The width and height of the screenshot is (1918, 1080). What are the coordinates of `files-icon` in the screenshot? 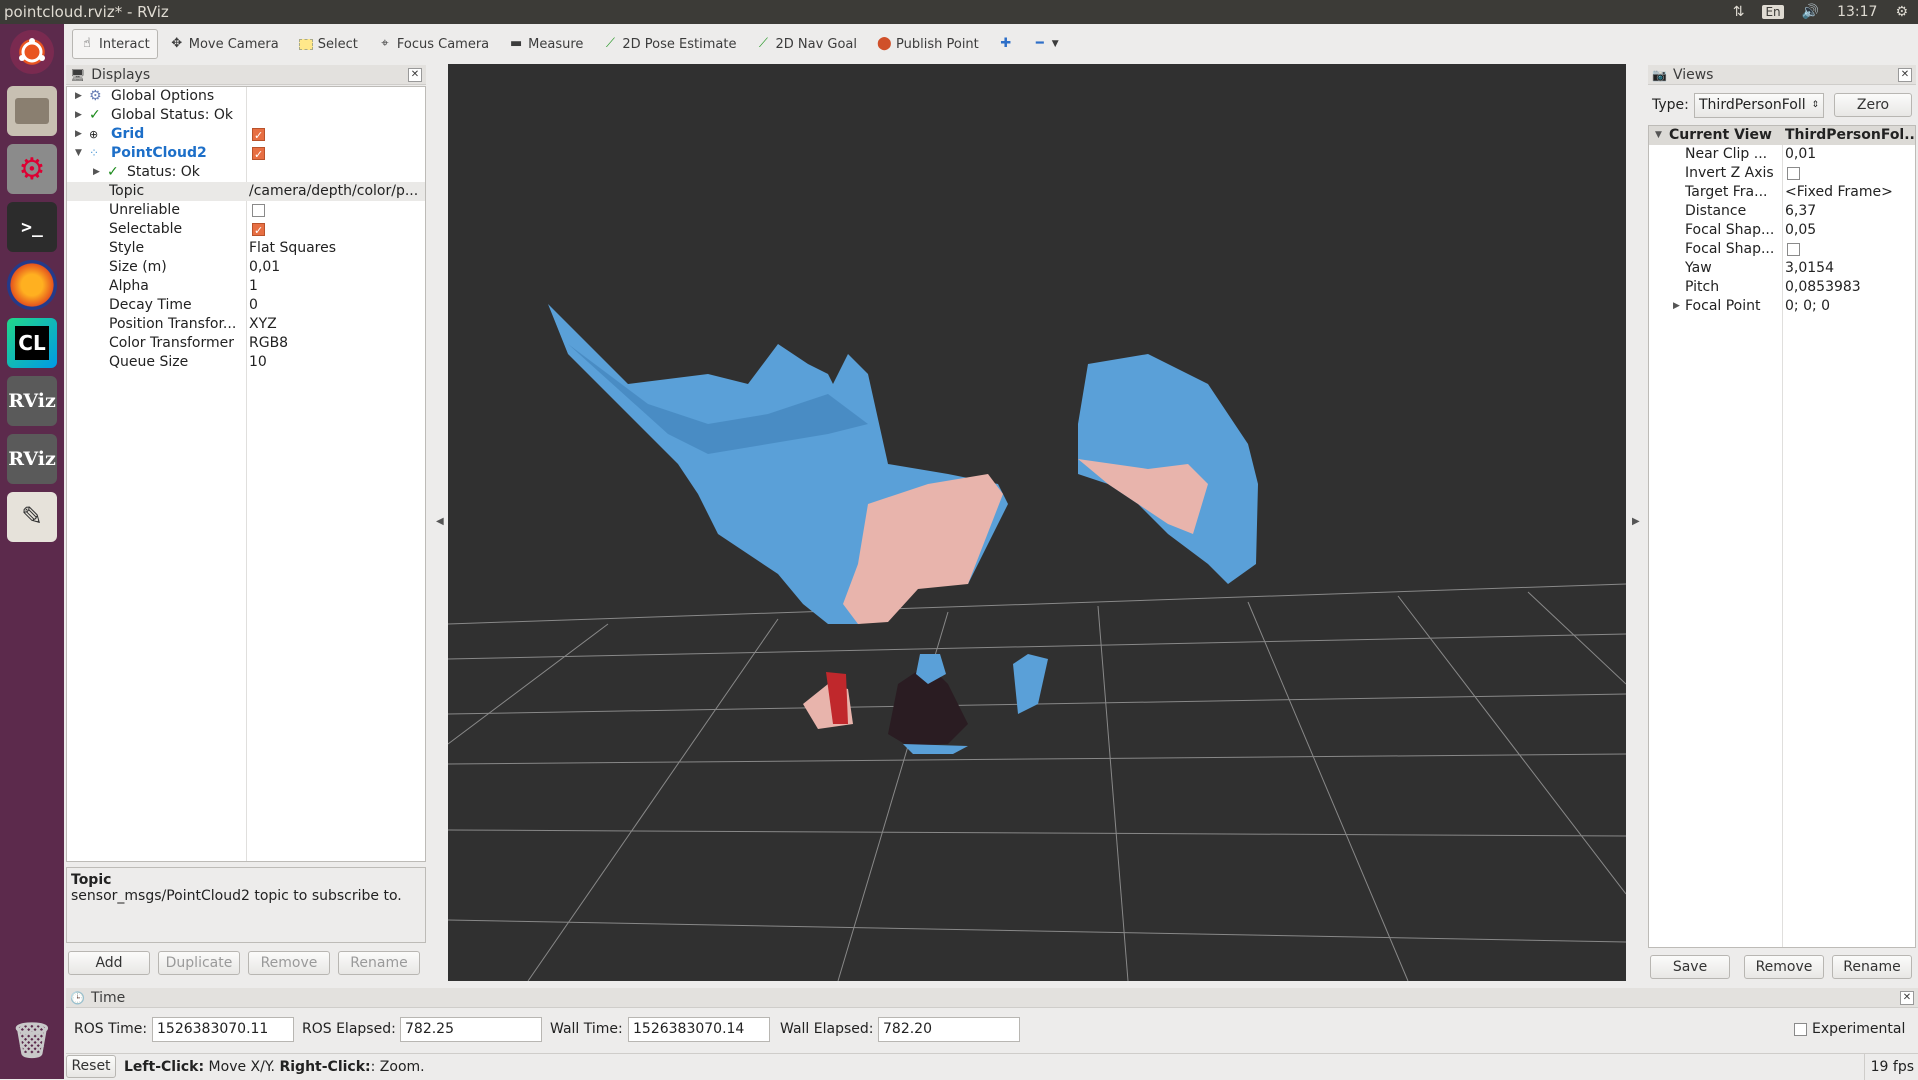 It's located at (32, 111).